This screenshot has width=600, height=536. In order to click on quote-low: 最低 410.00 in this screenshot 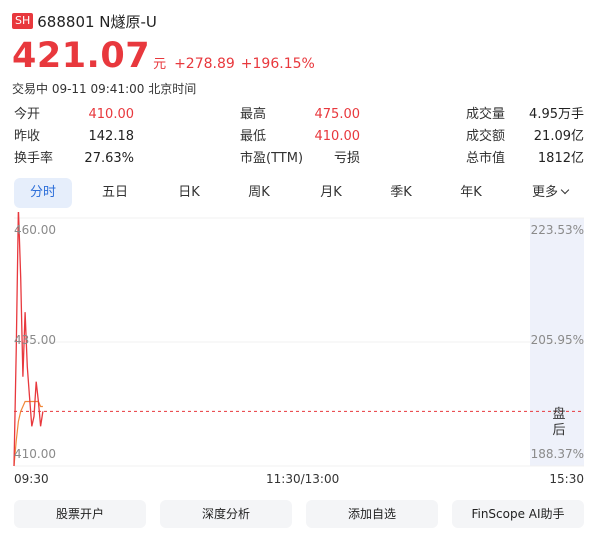, I will do `click(300, 137)`.